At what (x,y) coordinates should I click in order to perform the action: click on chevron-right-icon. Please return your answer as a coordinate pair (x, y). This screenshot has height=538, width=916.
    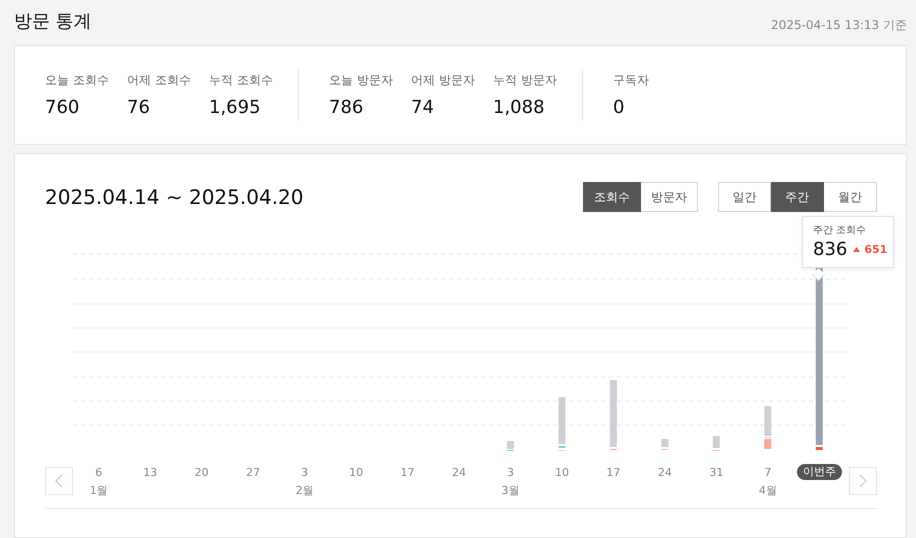
    Looking at the image, I should click on (863, 481).